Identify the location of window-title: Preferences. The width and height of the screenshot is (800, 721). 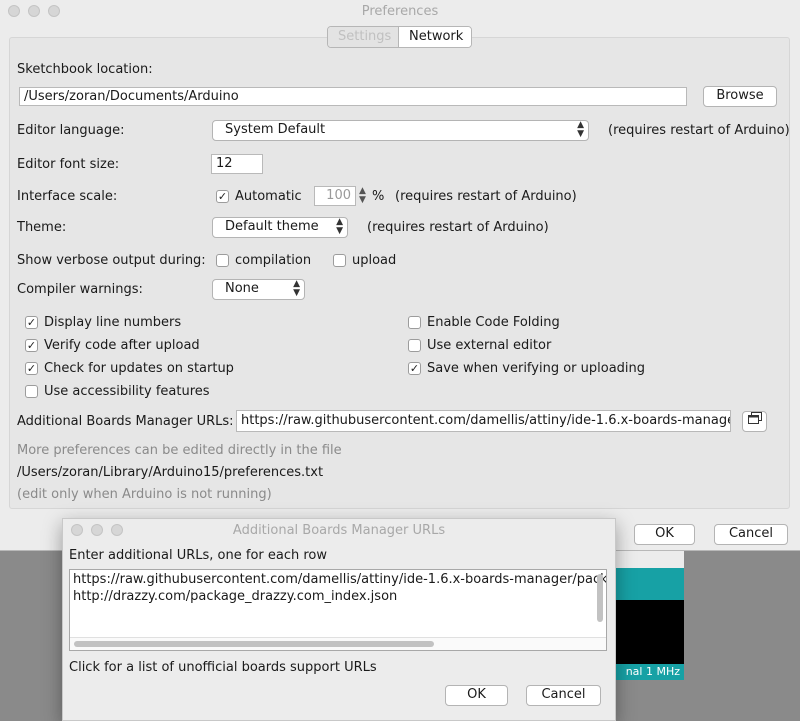
(400, 11).